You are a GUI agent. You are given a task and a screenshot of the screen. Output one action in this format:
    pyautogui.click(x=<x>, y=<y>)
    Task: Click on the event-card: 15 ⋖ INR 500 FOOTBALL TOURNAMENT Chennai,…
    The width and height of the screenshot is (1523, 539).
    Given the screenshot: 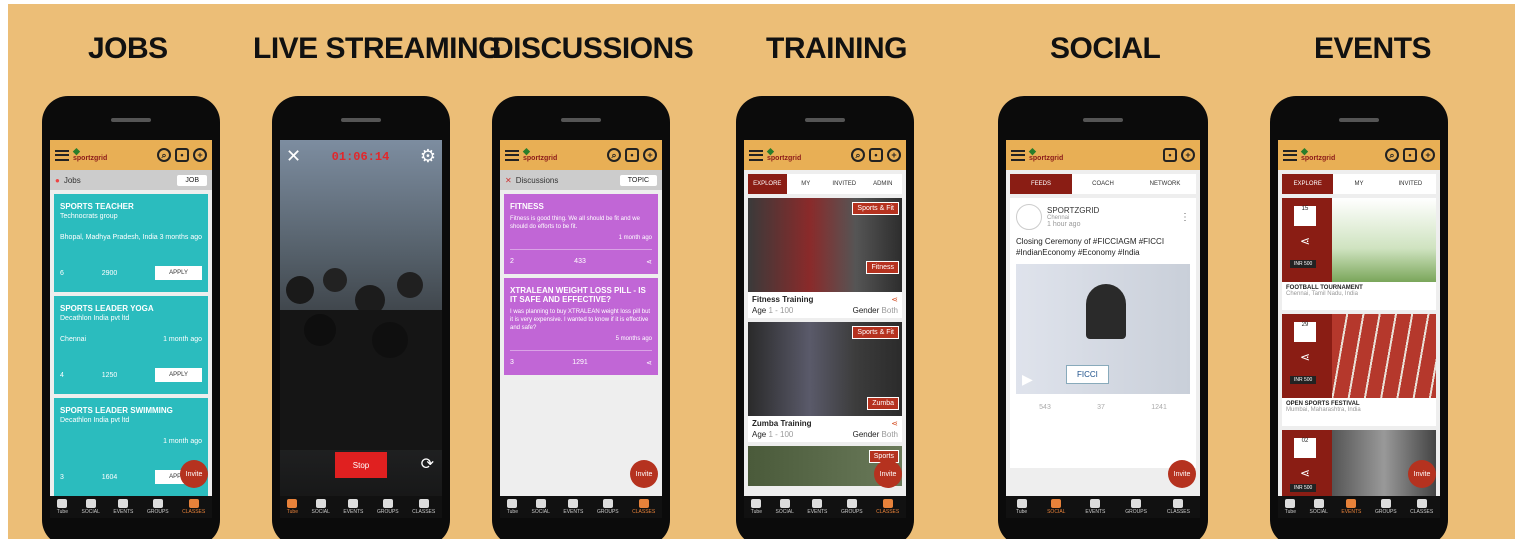 What is the action you would take?
    pyautogui.click(x=1359, y=254)
    